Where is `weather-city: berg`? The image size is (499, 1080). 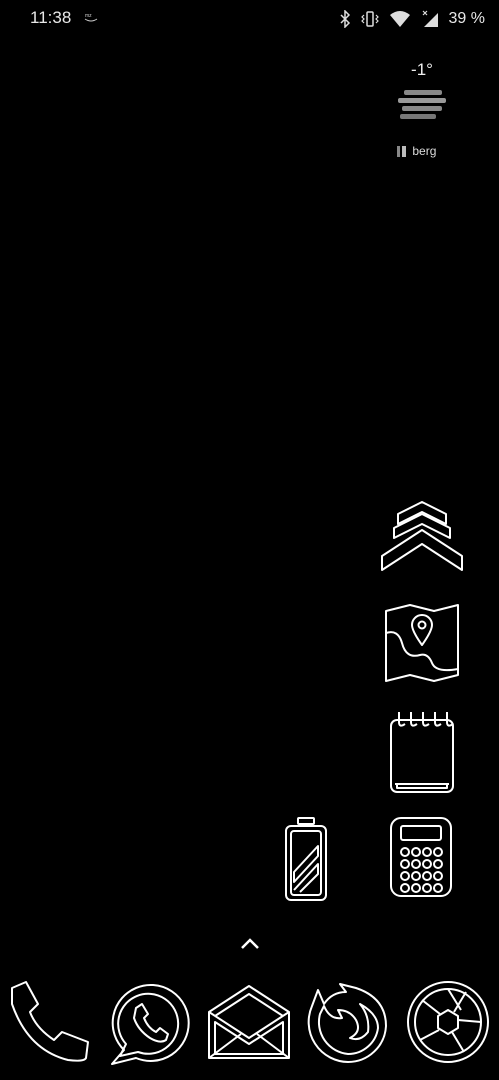
weather-city: berg is located at coordinates (416, 151).